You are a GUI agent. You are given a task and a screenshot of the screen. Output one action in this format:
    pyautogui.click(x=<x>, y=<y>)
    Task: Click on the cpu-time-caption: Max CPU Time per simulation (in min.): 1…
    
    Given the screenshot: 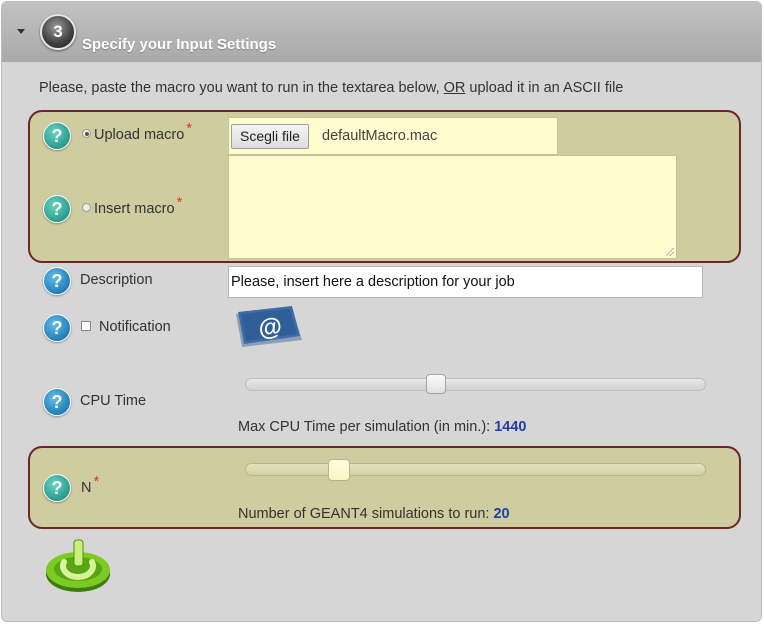 What is the action you would take?
    pyautogui.click(x=382, y=427)
    